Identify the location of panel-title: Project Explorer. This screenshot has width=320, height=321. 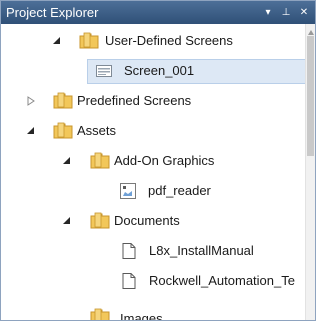
(52, 12).